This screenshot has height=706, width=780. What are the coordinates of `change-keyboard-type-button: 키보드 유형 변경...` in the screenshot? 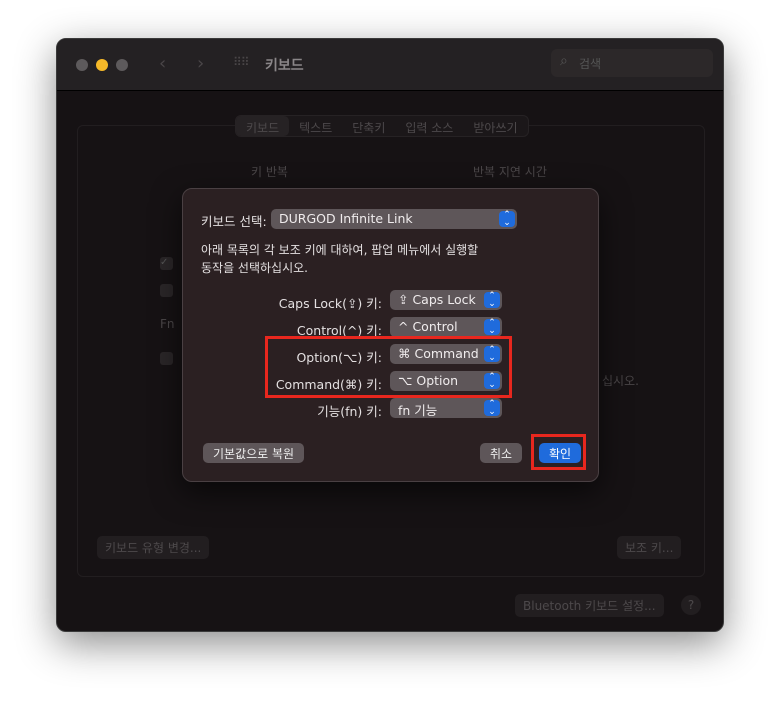 It's located at (153, 547).